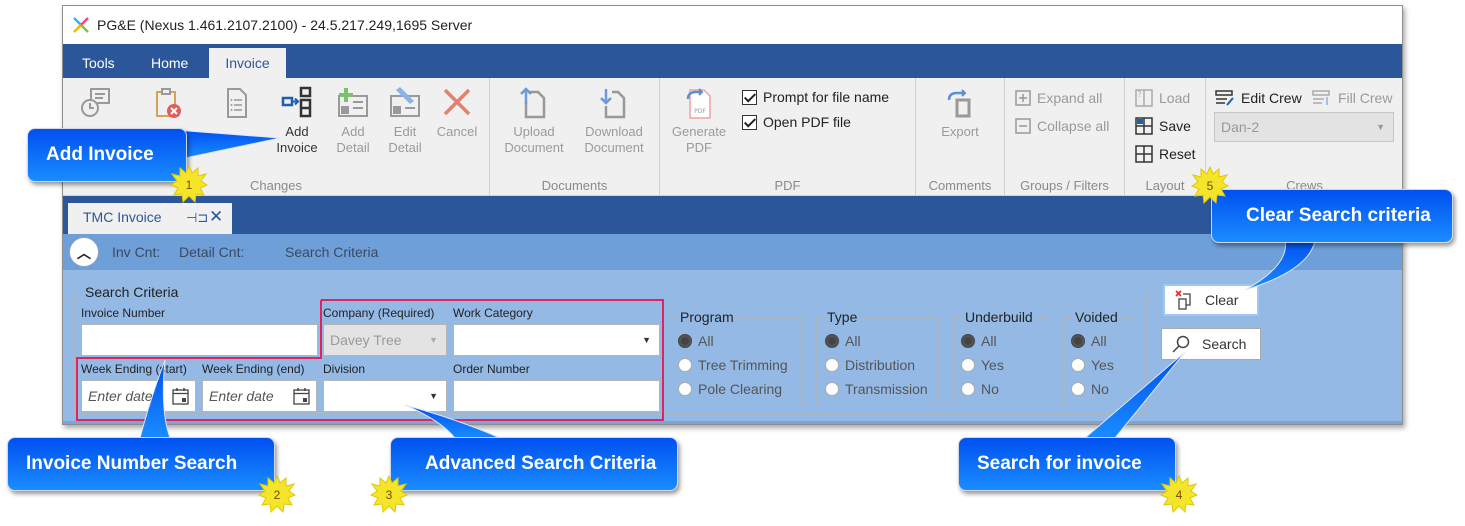 The height and width of the screenshot is (526, 1465). I want to click on underbuild-option-label: Yes, so click(992, 365).